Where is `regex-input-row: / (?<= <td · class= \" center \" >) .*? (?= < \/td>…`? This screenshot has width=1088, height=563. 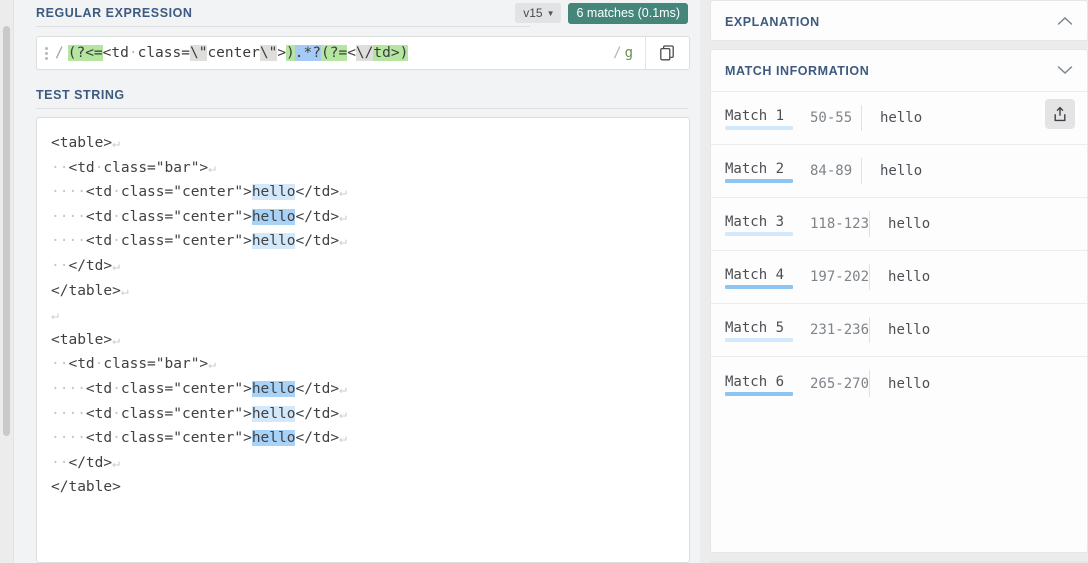
regex-input-row: / (?<= <td · class= \" center \" >) .*? (?= < \/td>… is located at coordinates (363, 53).